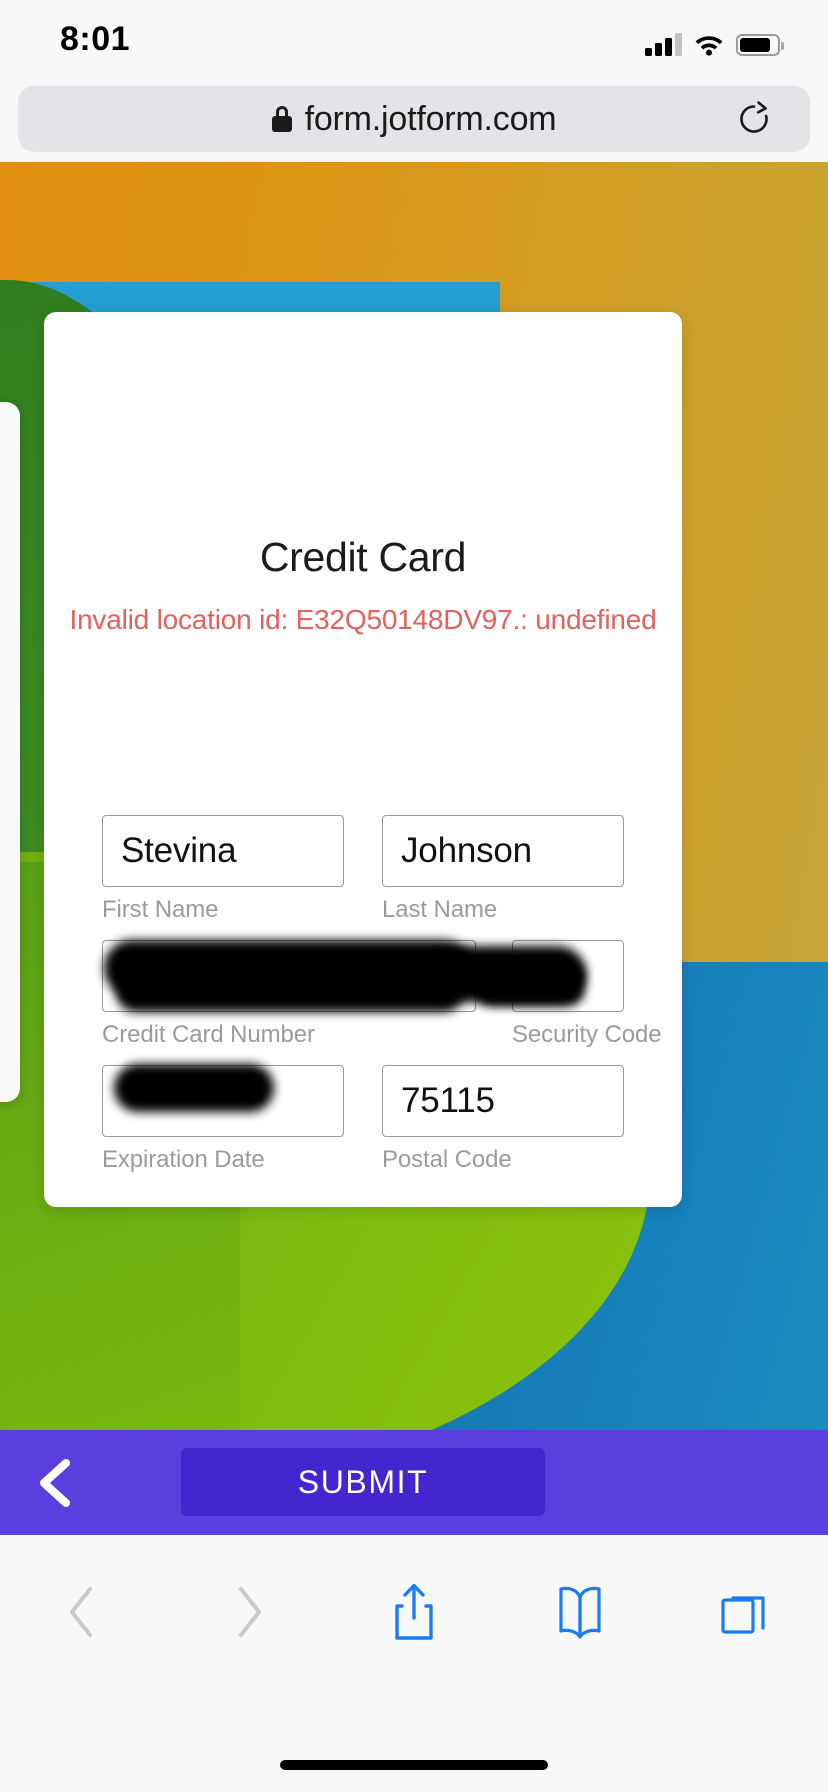 The image size is (828, 1792). What do you see at coordinates (183, 1159) in the screenshot?
I see `expiration-date-label: Expiration Date` at bounding box center [183, 1159].